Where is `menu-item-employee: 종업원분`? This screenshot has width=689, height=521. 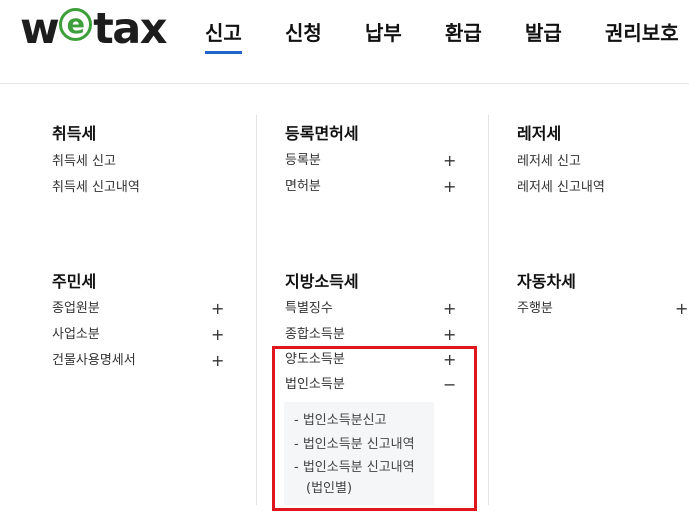
menu-item-employee: 종업원분 is located at coordinates (76, 309).